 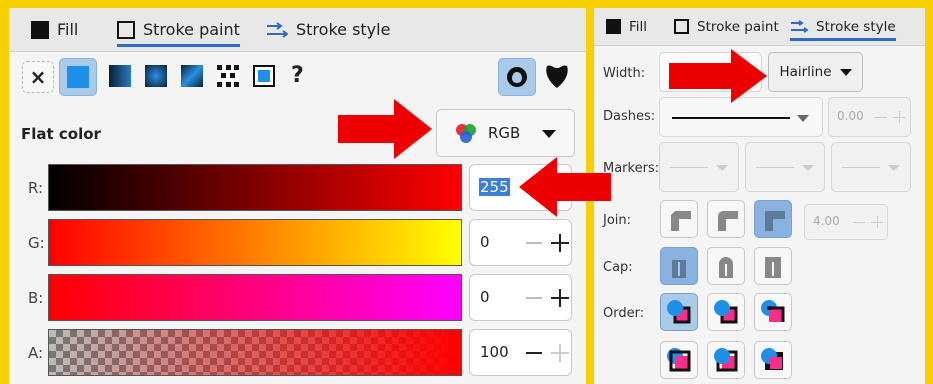 What do you see at coordinates (624, 313) in the screenshot?
I see `order-label: Order:` at bounding box center [624, 313].